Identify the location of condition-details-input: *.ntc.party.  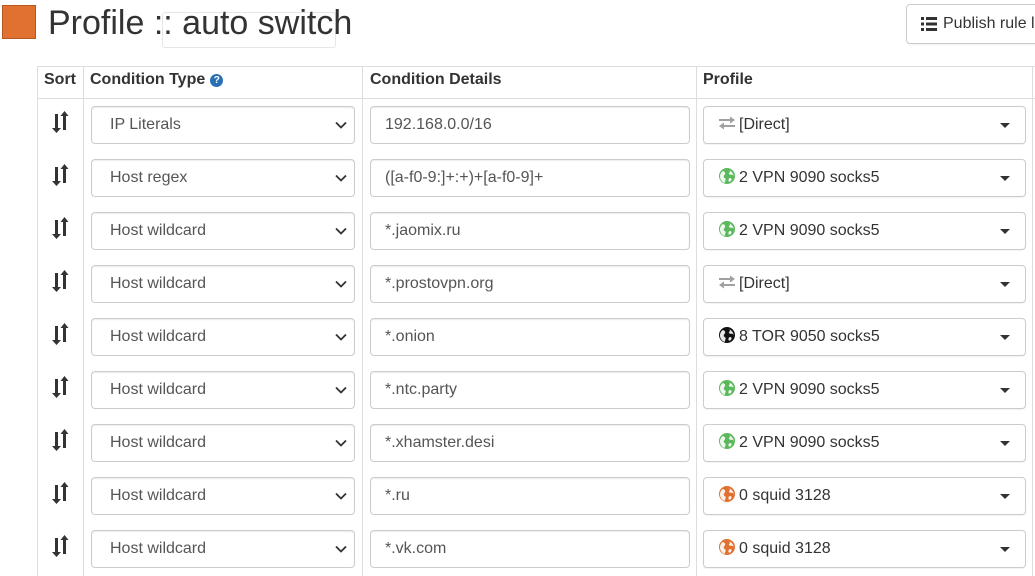
(530, 390).